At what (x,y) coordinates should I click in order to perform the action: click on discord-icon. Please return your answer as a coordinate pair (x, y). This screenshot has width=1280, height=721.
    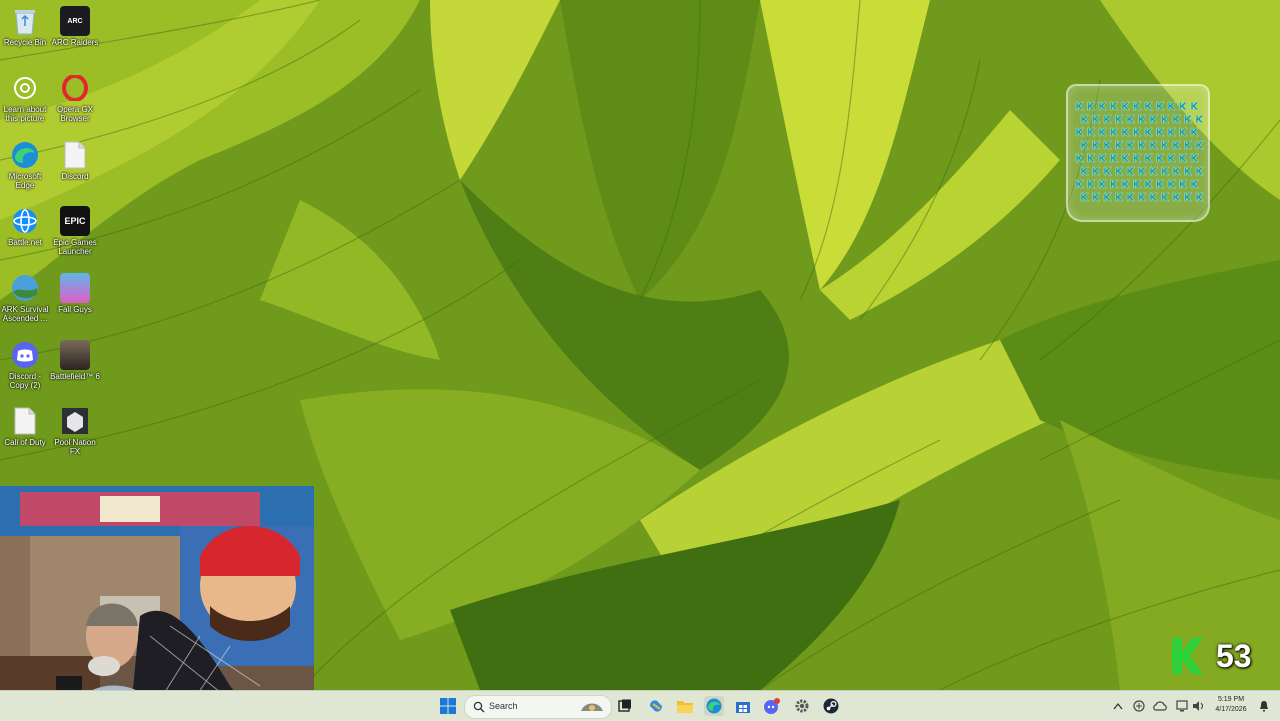
    Looking at the image, I should click on (772, 706).